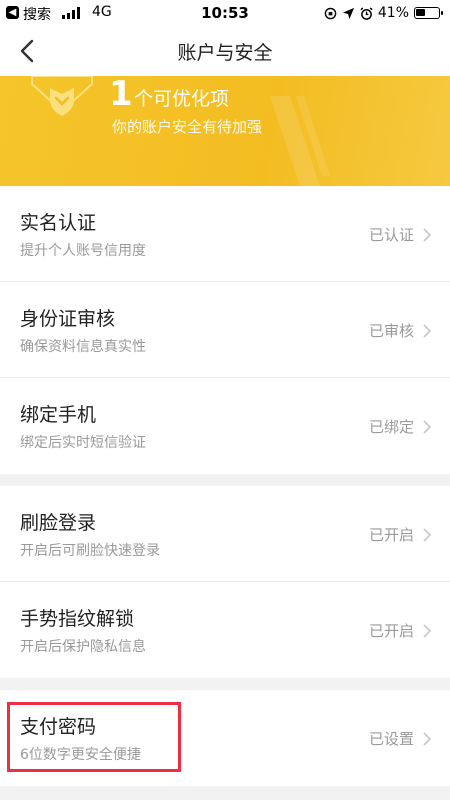  I want to click on status-bar: ◀ 搜索 4G 10:53 41%, so click(225, 13).